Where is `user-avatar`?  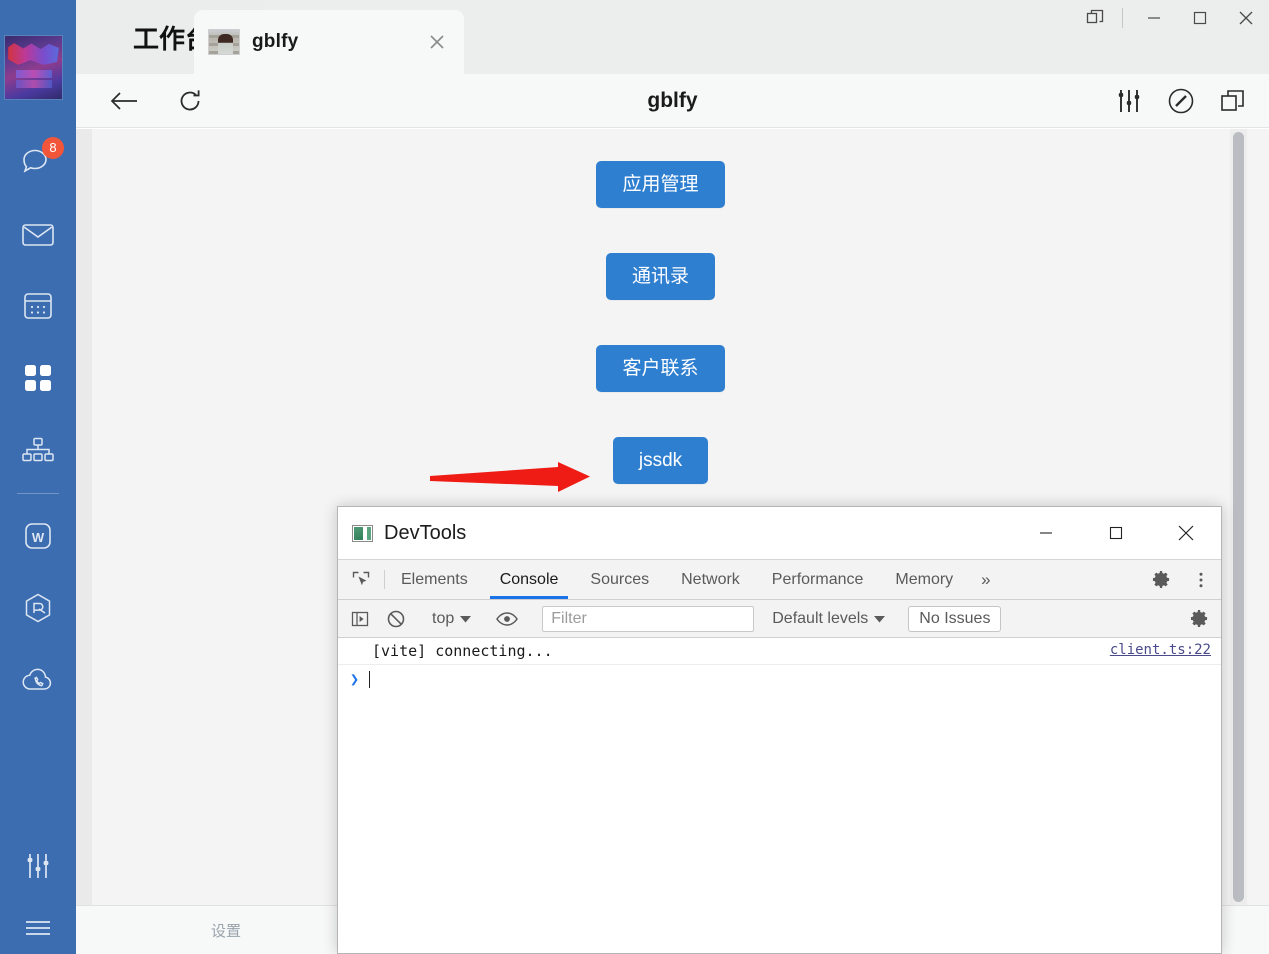 user-avatar is located at coordinates (33, 67).